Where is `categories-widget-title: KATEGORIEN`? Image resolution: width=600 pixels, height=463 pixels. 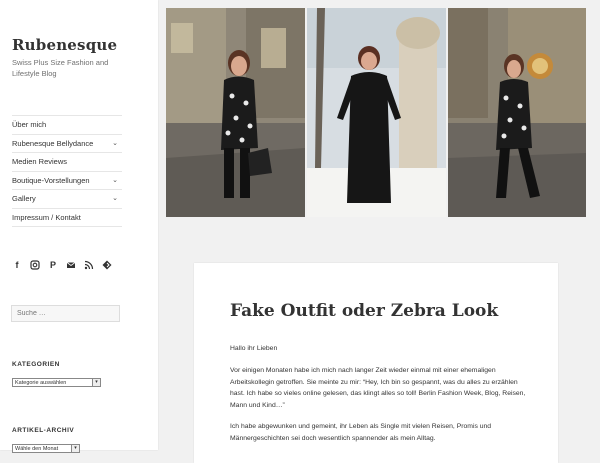
categories-widget-title: KATEGORIEN is located at coordinates (36, 364).